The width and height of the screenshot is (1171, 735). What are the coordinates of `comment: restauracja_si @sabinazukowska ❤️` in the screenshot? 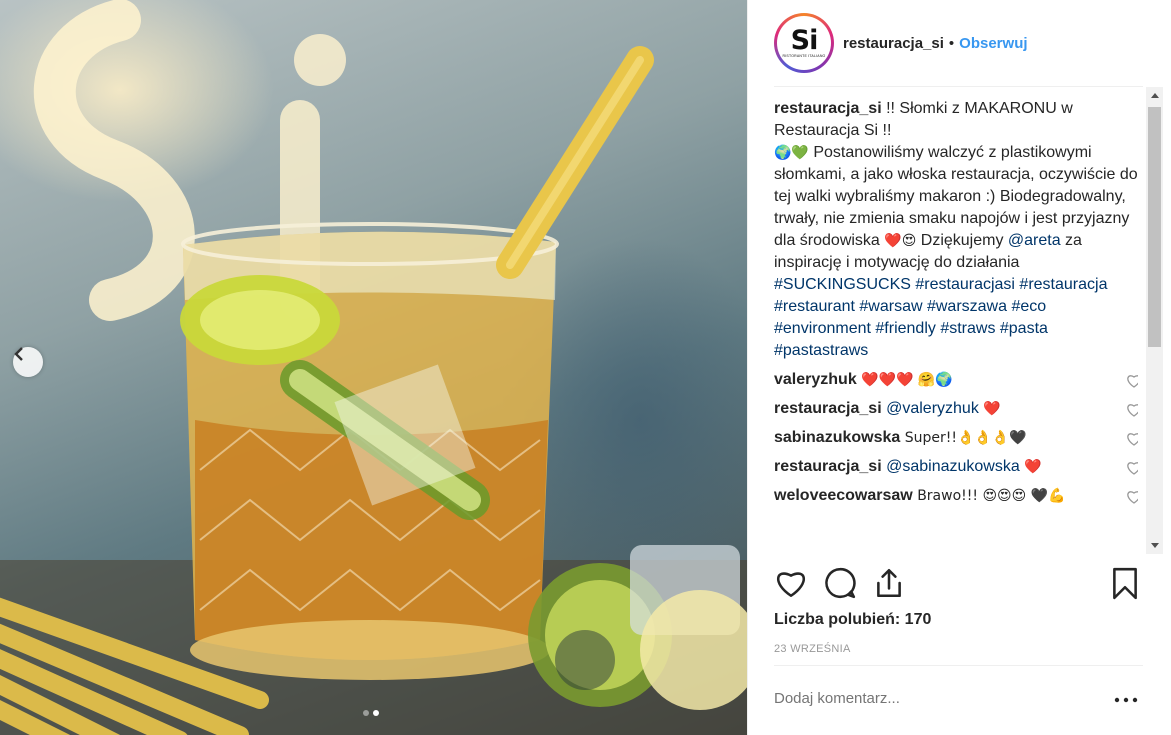 It's located at (956, 467).